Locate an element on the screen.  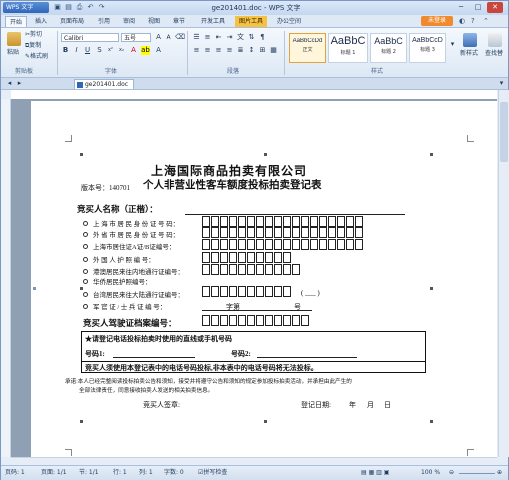
font-size-select: 五号 is located at coordinates (136, 37).